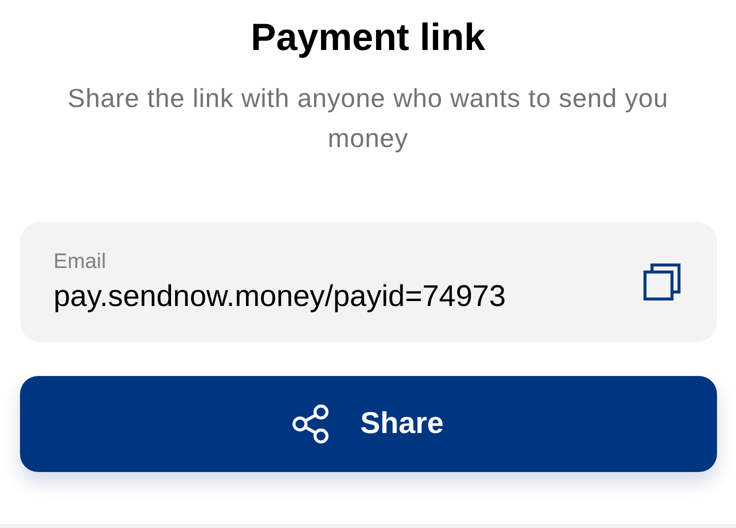  What do you see at coordinates (368, 38) in the screenshot?
I see `page-title: Payment link` at bounding box center [368, 38].